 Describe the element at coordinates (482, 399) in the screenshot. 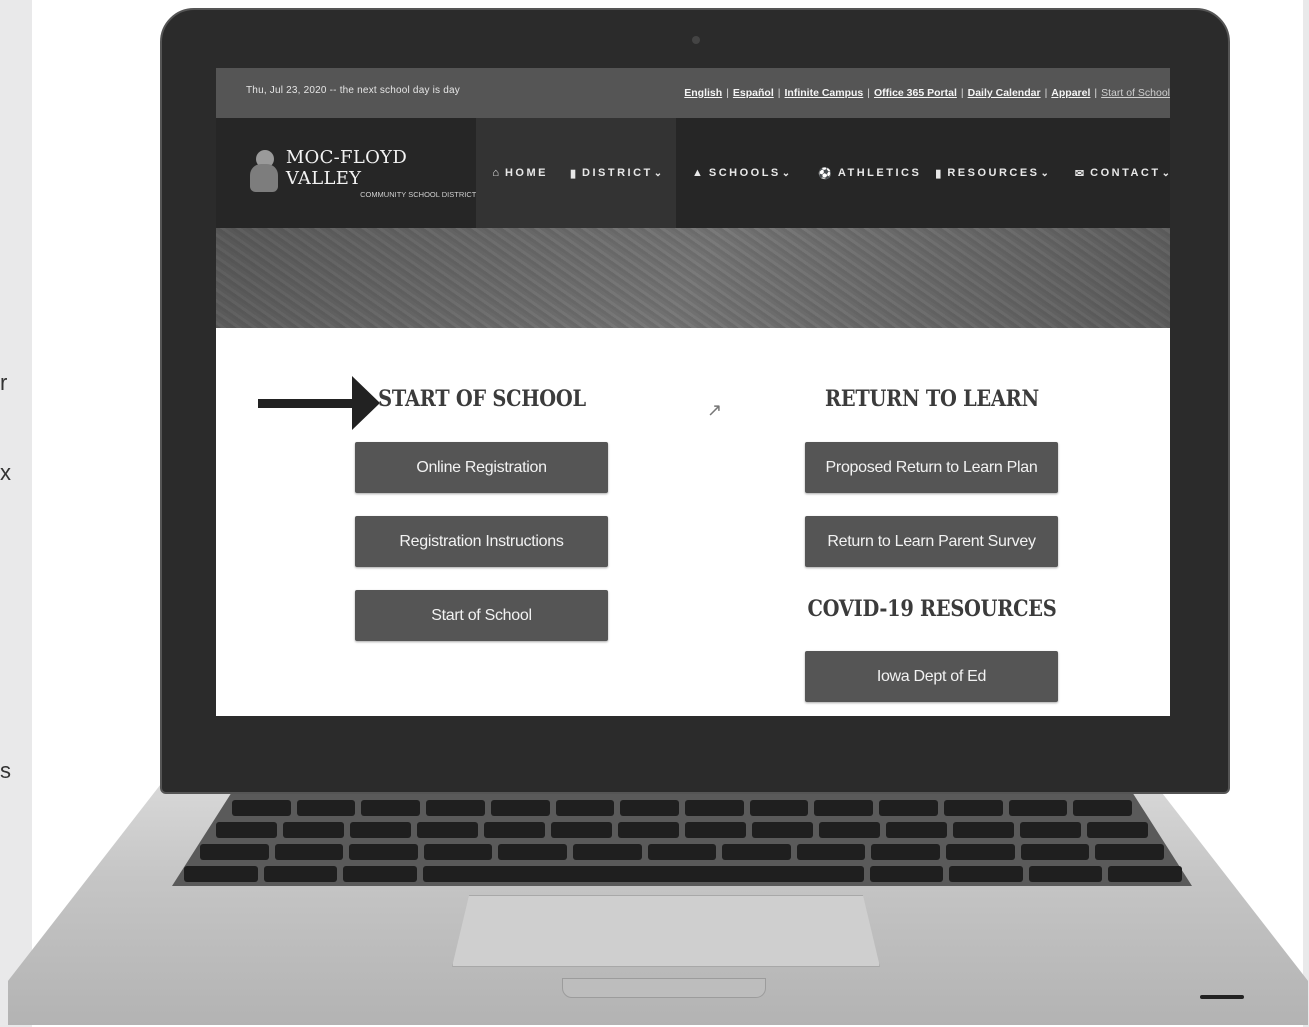

I see `start-of-school-heading: START OF SCHOOL` at that location.